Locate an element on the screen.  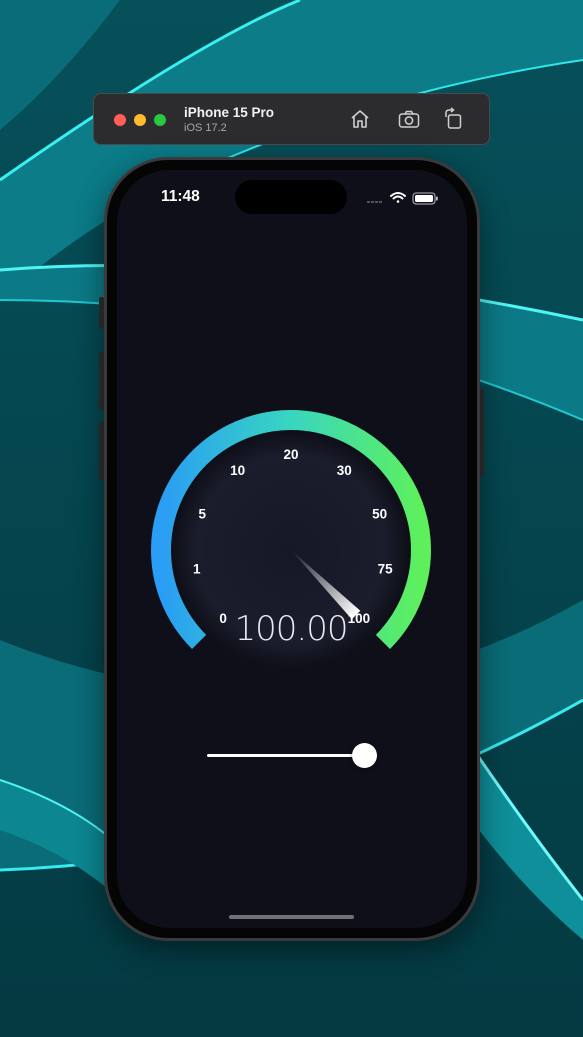
speed-slider is located at coordinates (293, 755).